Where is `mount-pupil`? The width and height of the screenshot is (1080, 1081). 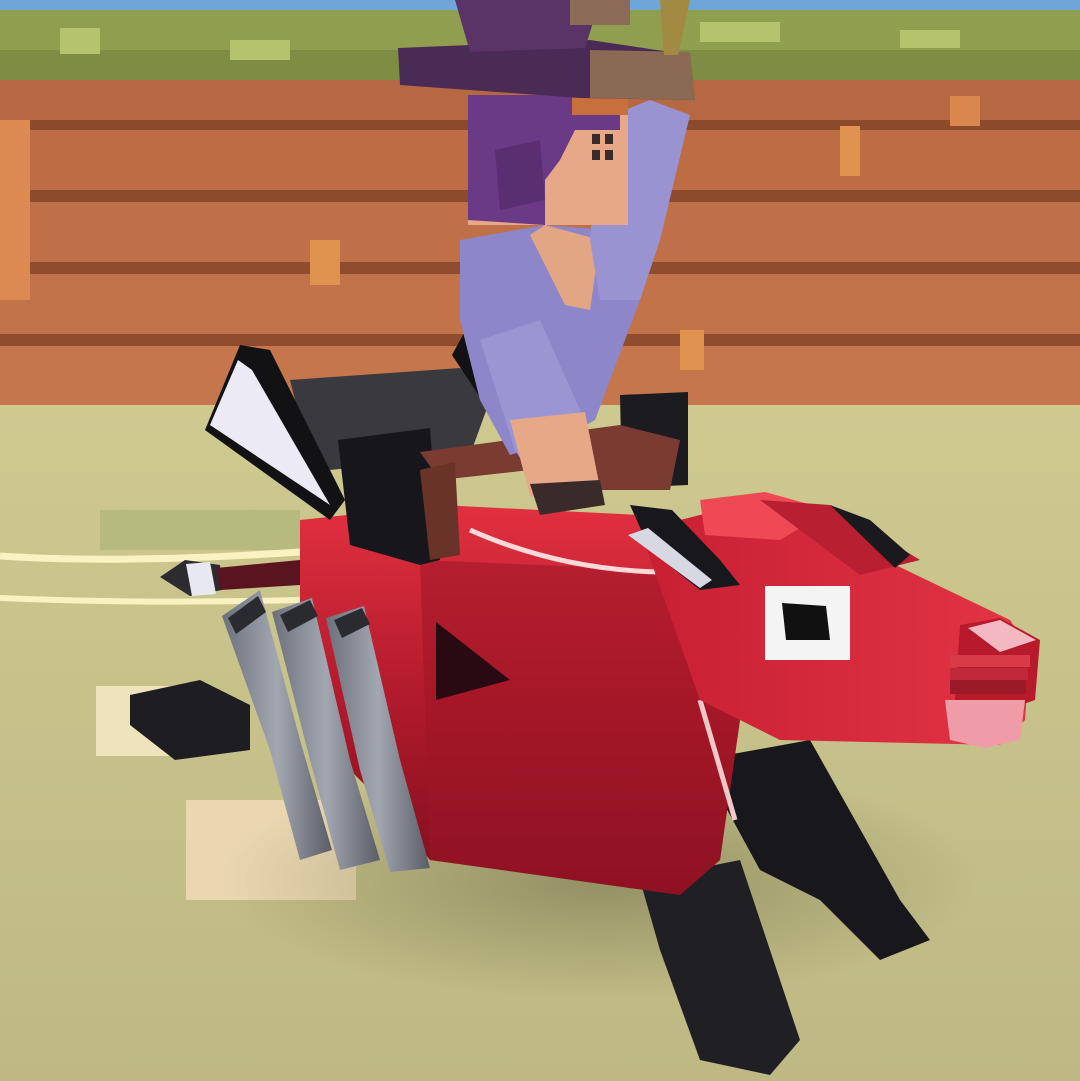 mount-pupil is located at coordinates (806, 621).